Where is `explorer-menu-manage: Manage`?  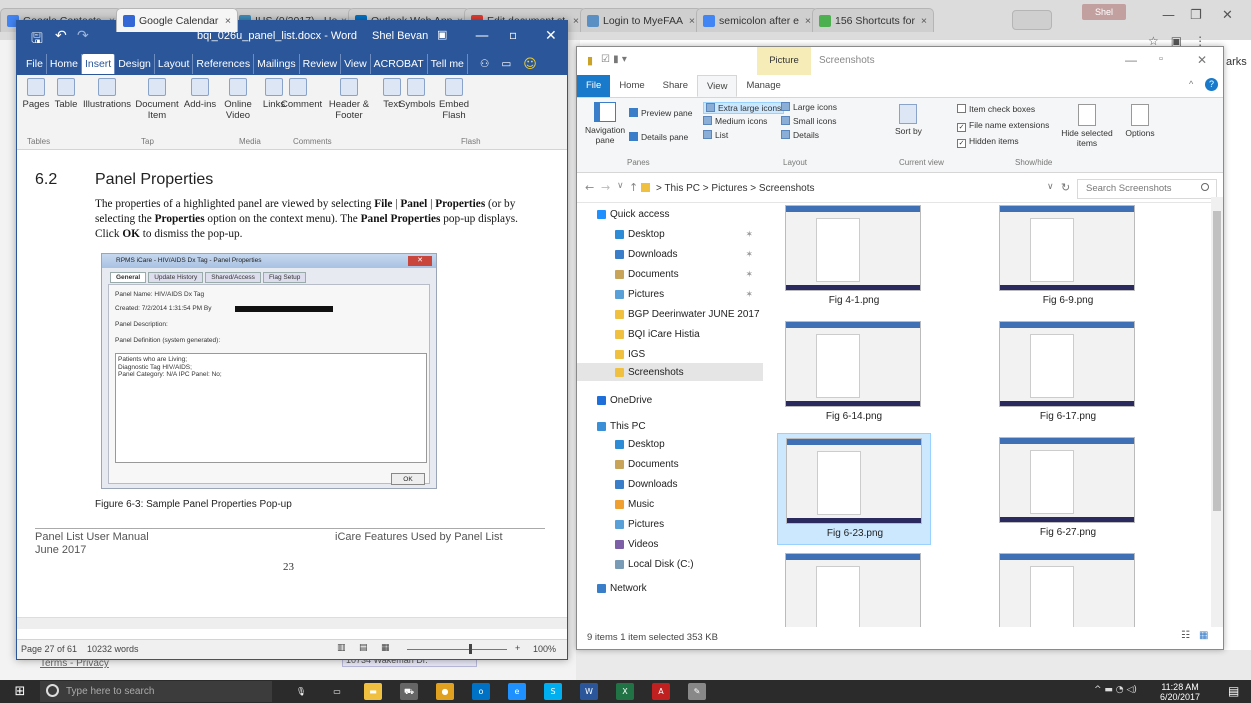 explorer-menu-manage: Manage is located at coordinates (763, 86).